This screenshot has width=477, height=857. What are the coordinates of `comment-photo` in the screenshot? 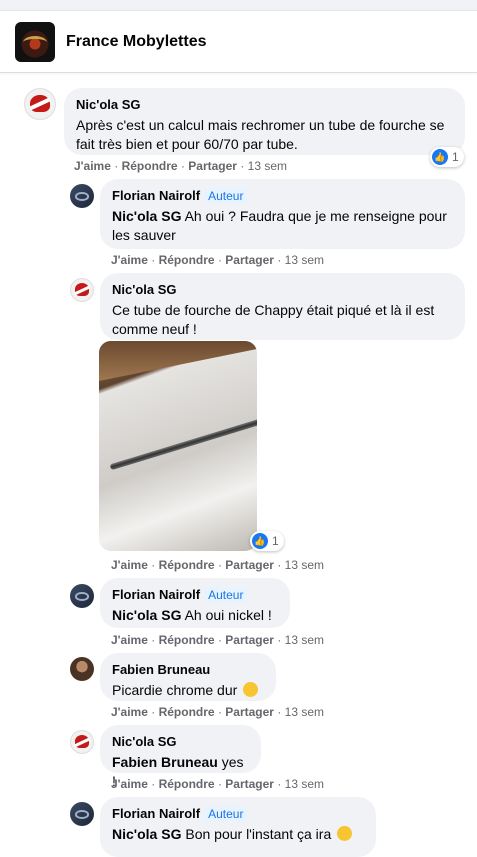 It's located at (178, 446).